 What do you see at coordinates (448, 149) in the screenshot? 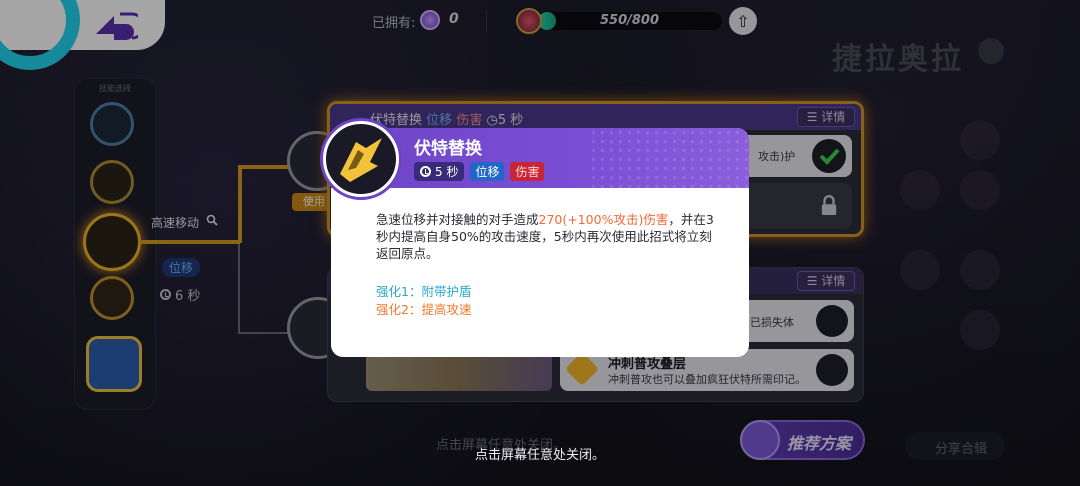
I see `popup-title: 伏特替换` at bounding box center [448, 149].